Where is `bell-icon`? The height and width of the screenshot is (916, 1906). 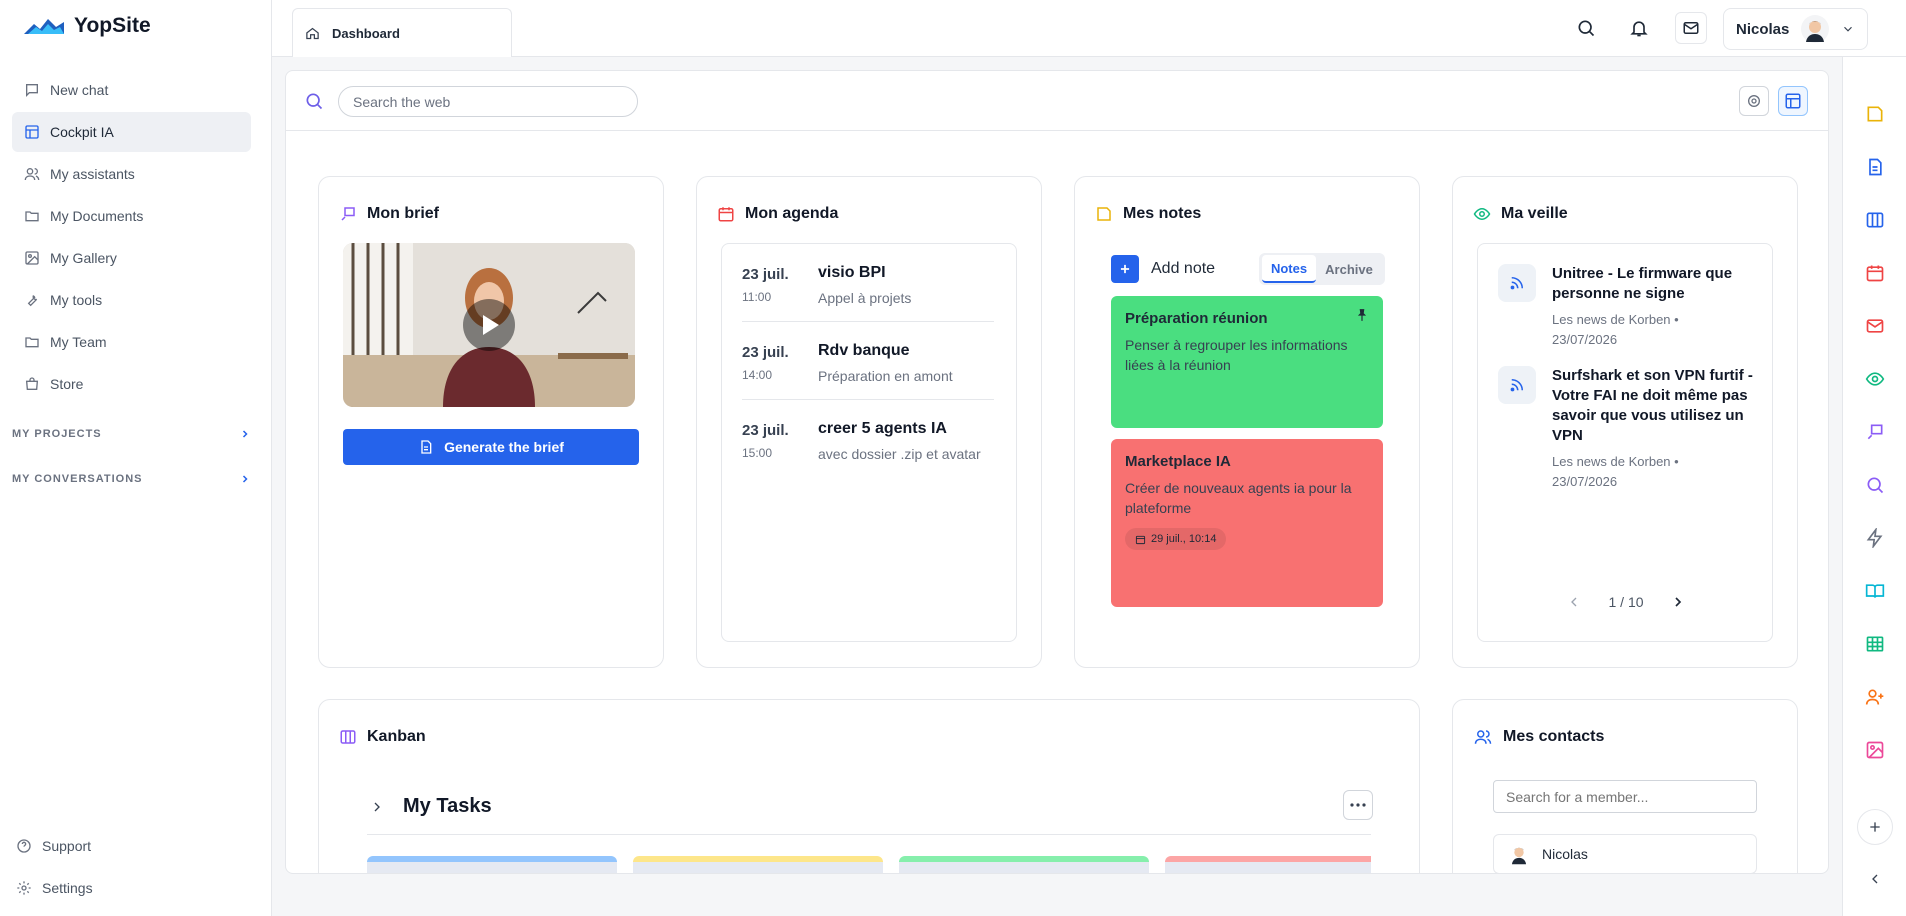 bell-icon is located at coordinates (1639, 29).